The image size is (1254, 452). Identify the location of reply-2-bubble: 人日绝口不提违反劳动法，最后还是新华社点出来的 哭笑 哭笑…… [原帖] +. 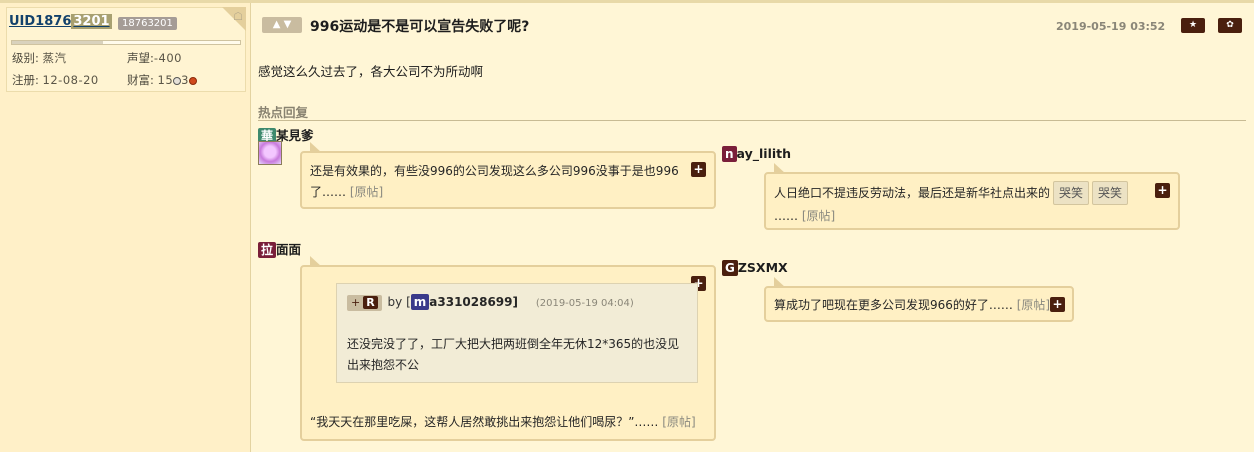
(972, 196).